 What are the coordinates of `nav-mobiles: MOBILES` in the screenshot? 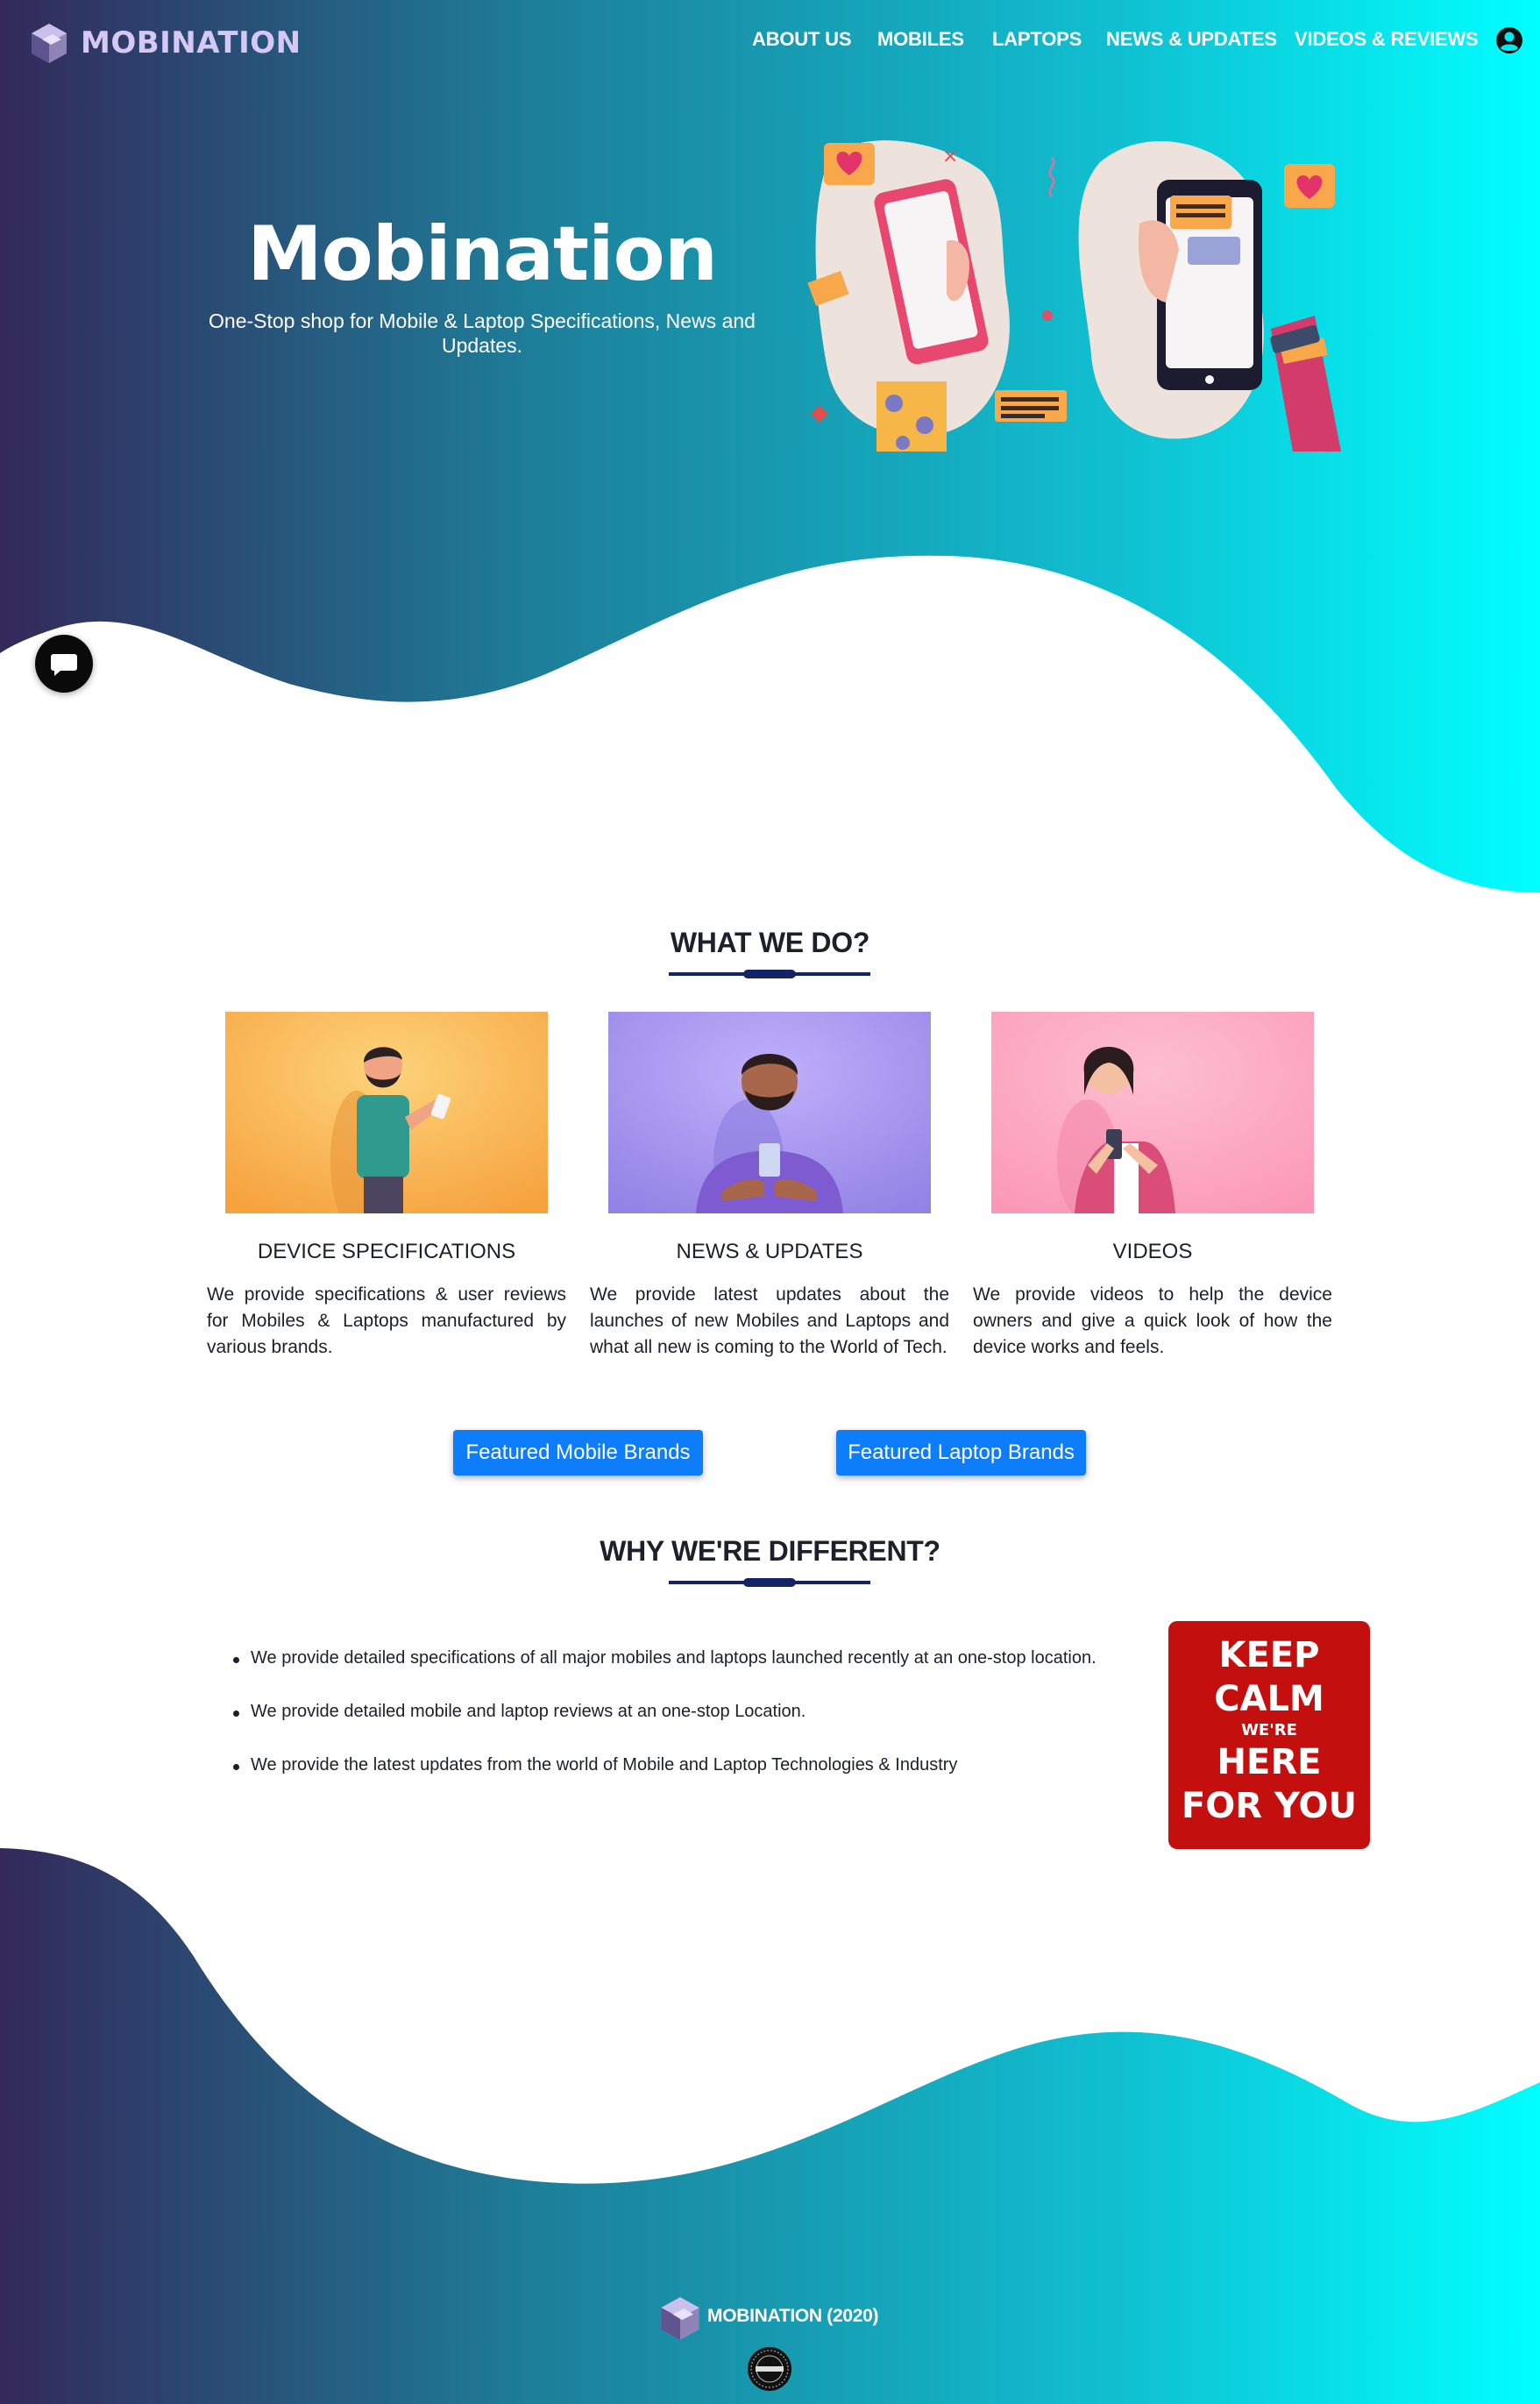 It's located at (920, 39).